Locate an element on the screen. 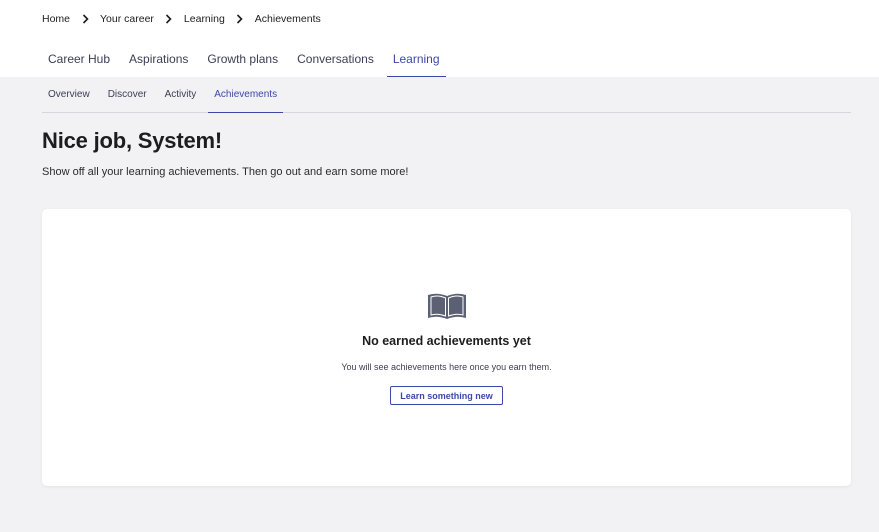 This screenshot has width=879, height=532. subtab-overview: Overview is located at coordinates (69, 94).